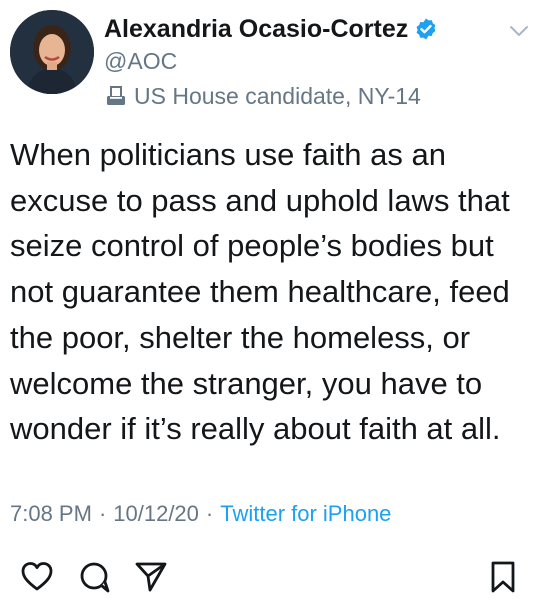 This screenshot has width=540, height=610. What do you see at coordinates (95, 577) in the screenshot?
I see `comment-icon` at bounding box center [95, 577].